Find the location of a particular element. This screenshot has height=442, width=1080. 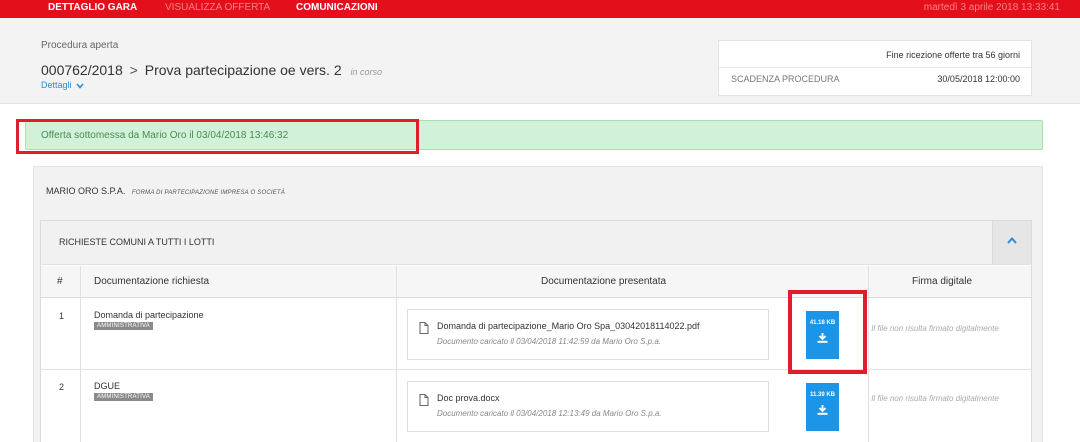

tab-comunicazioni: COMUNICAZIONI is located at coordinates (337, 7).